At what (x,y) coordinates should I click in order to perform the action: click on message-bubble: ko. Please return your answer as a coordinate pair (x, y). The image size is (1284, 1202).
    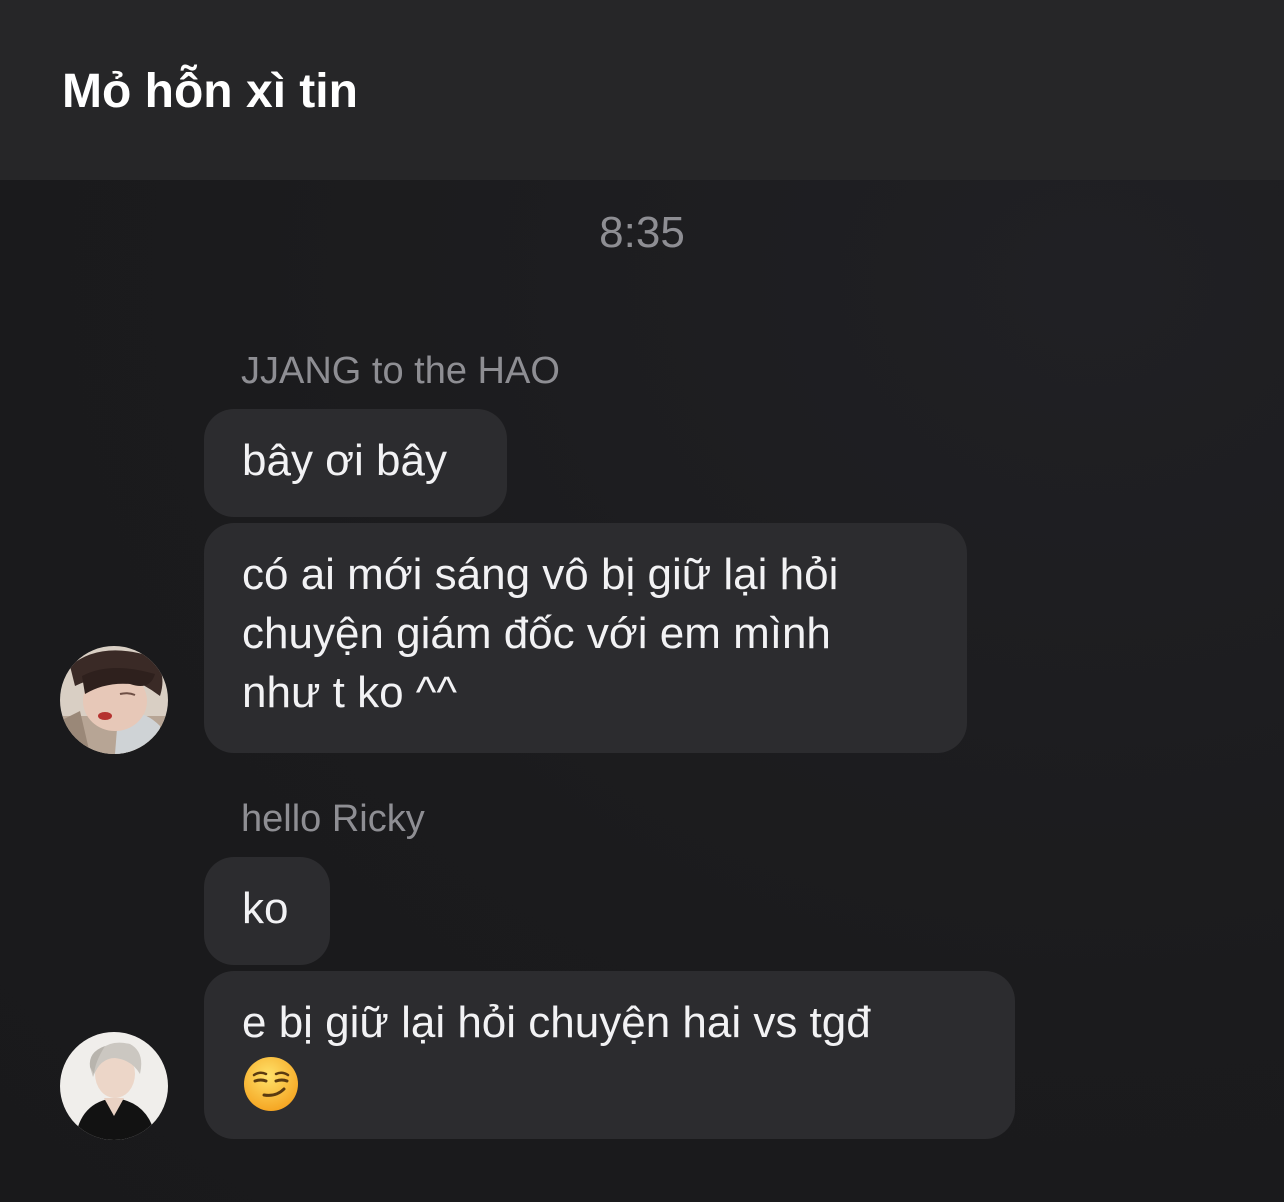
    Looking at the image, I should click on (267, 911).